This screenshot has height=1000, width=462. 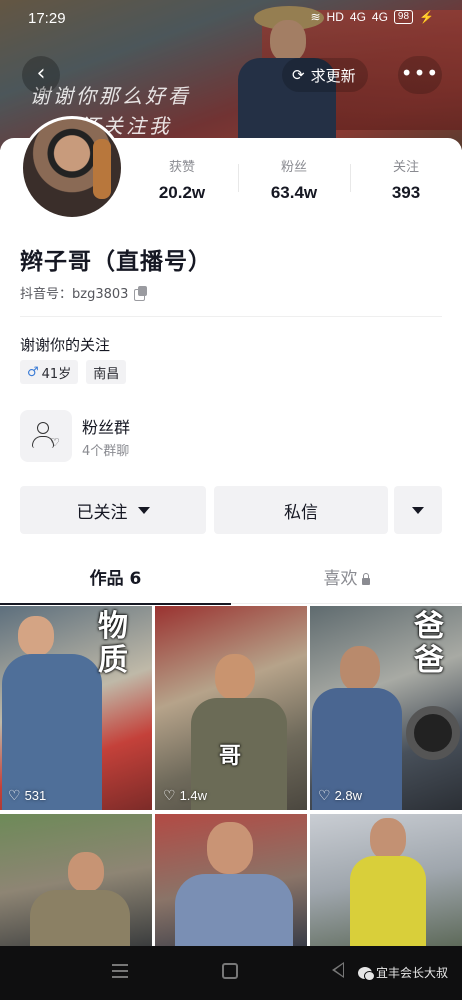 I want to click on tab-works-label: 作品 6, so click(x=115, y=579).